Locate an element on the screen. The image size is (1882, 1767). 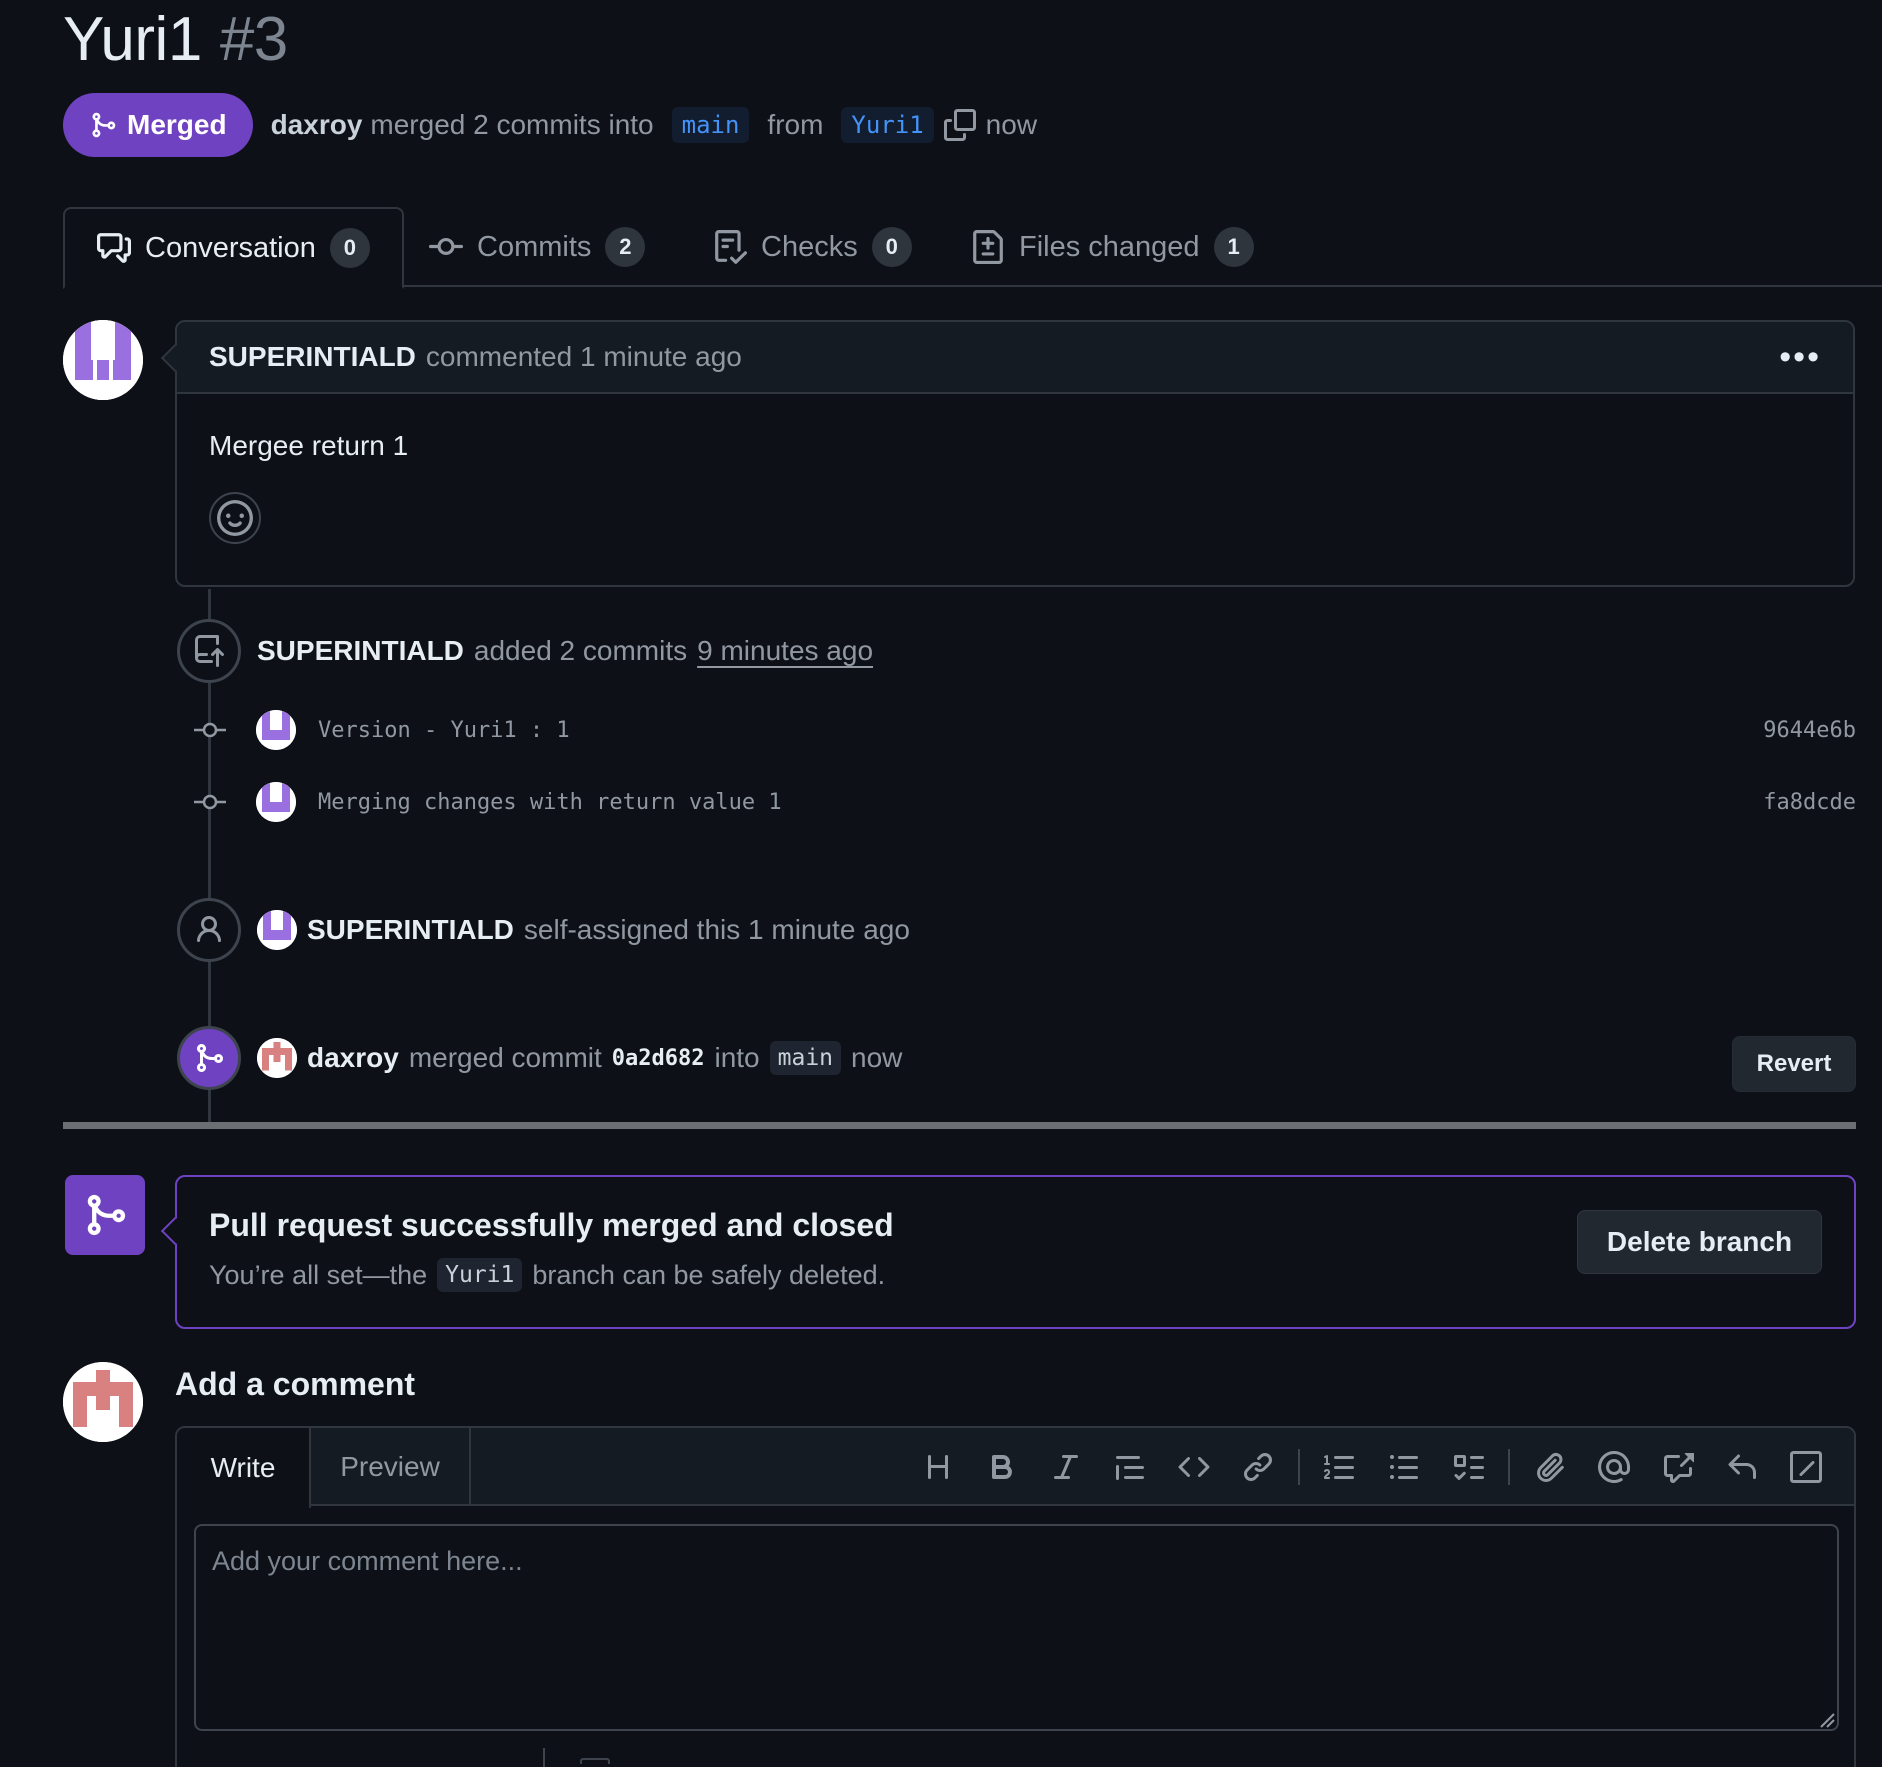
revert-button: Revert is located at coordinates (1794, 1064).